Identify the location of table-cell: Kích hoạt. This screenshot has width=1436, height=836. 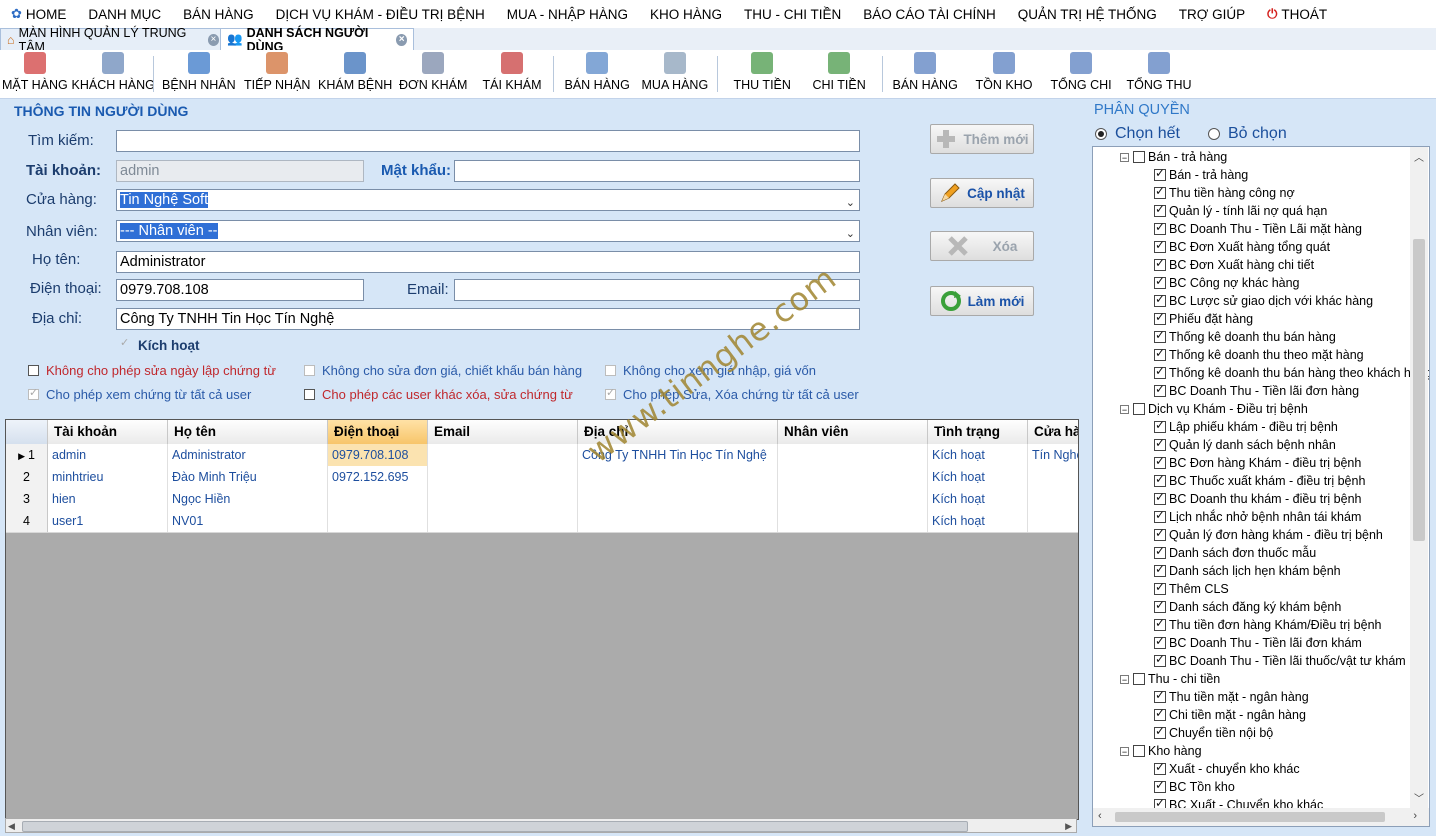
(978, 455).